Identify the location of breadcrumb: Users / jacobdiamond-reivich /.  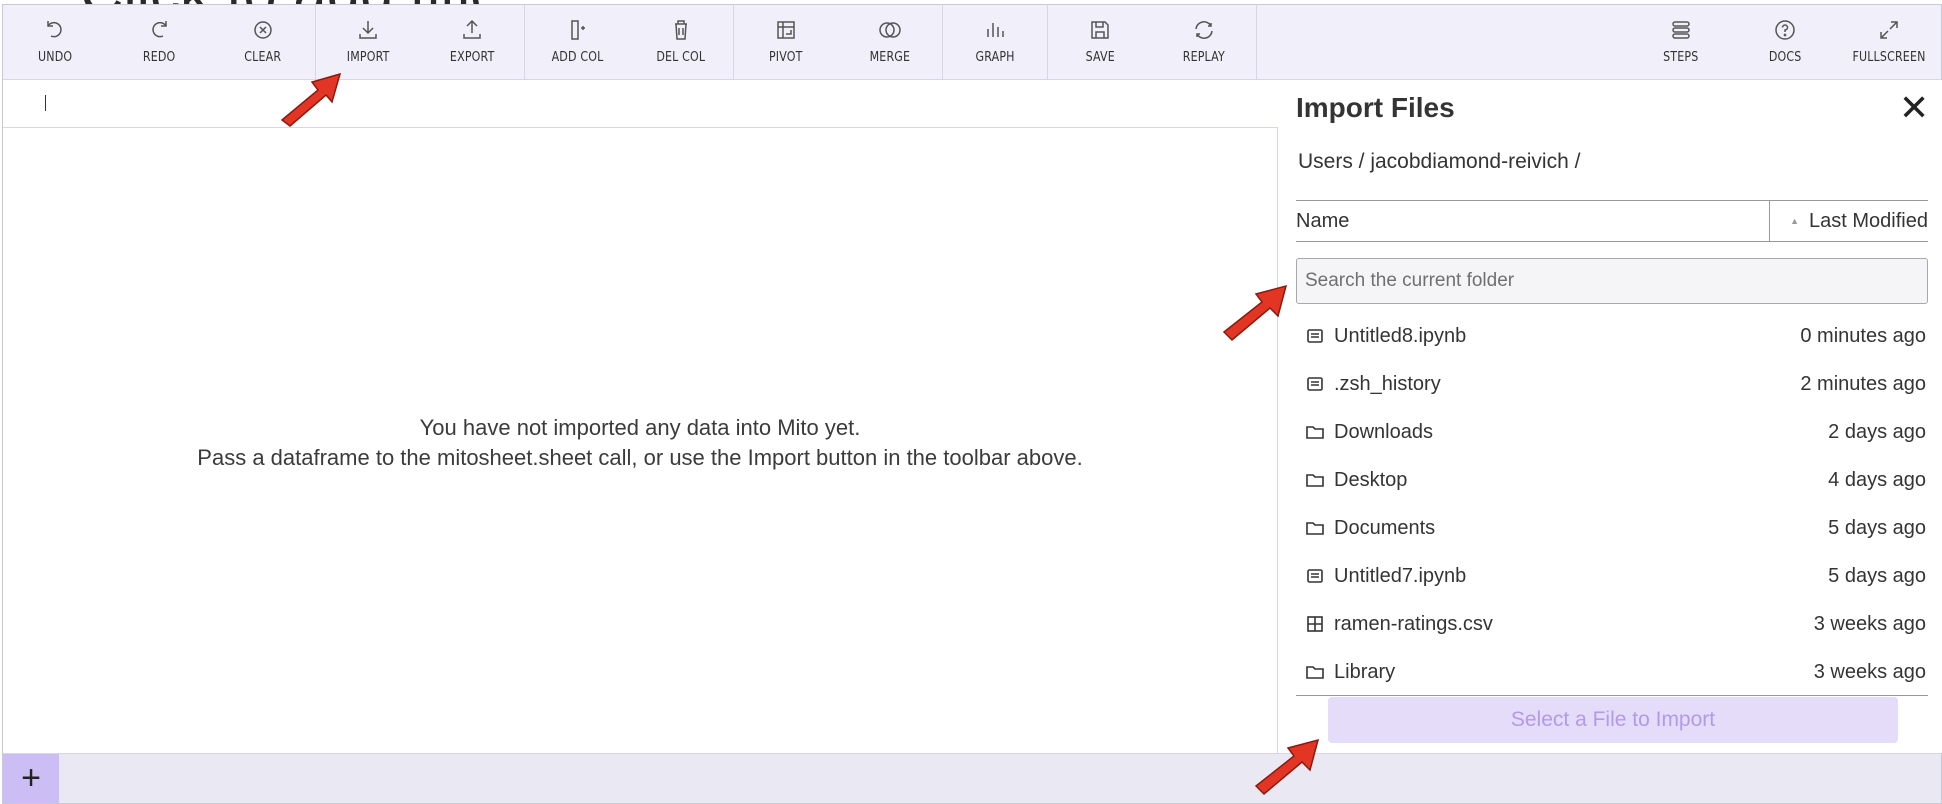
(1439, 162).